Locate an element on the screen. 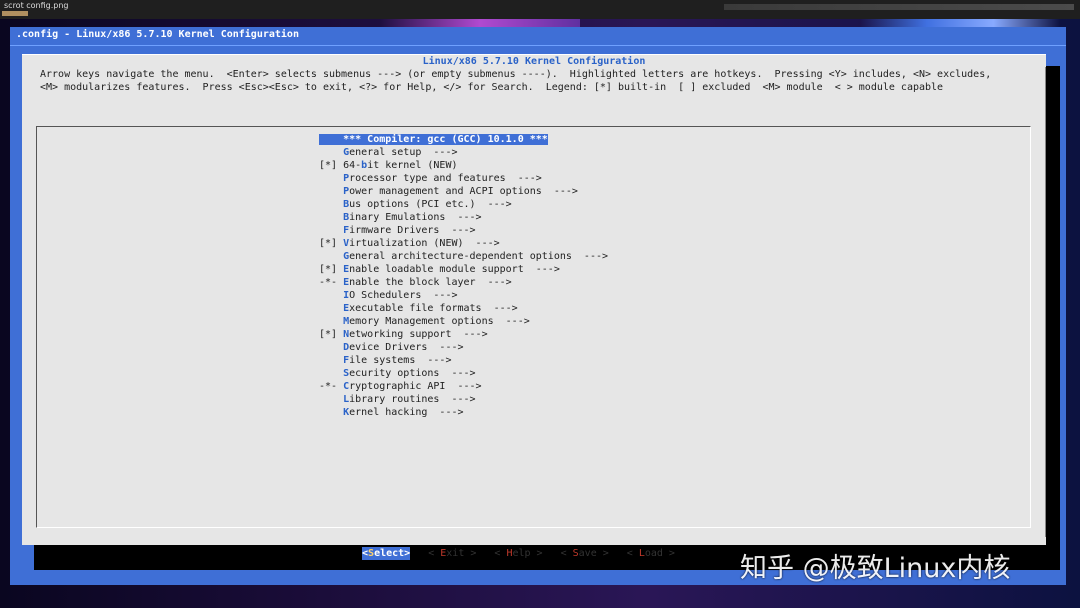 Image resolution: width=1080 pixels, height=608 pixels. menu-item: Power management and ACPI options ---> is located at coordinates (463, 191).